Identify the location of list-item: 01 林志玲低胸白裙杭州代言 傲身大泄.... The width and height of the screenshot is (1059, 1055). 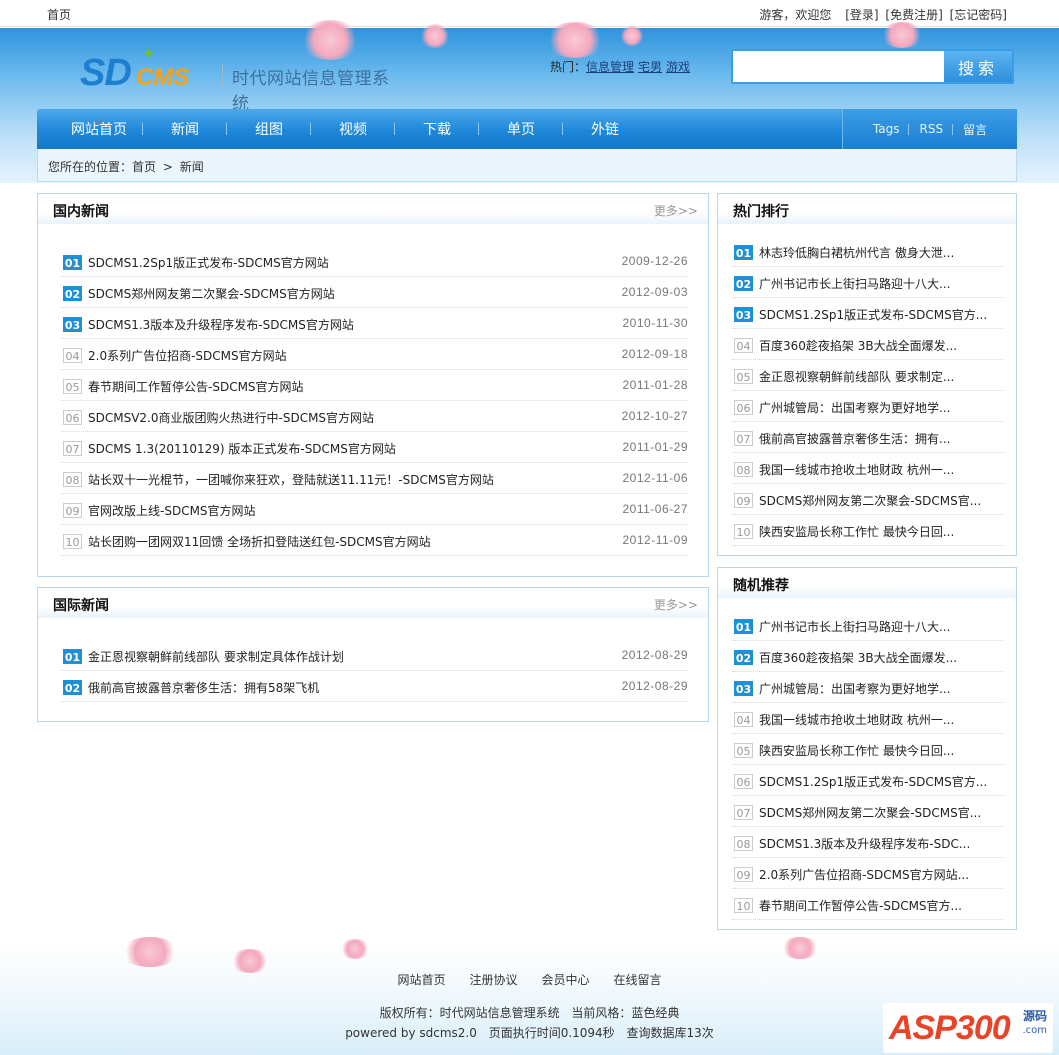
(868, 251).